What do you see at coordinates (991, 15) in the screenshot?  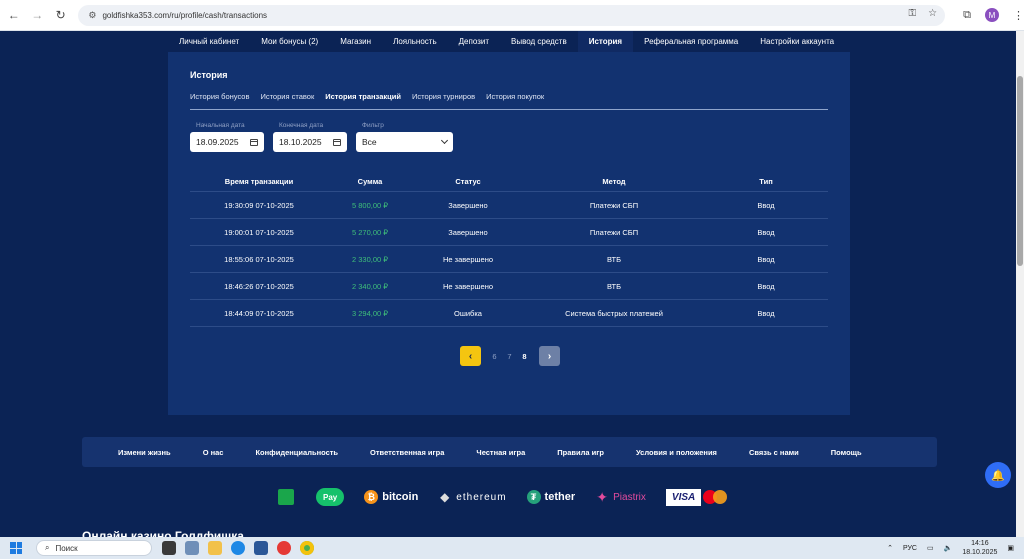 I see `profile-avatar: M` at bounding box center [991, 15].